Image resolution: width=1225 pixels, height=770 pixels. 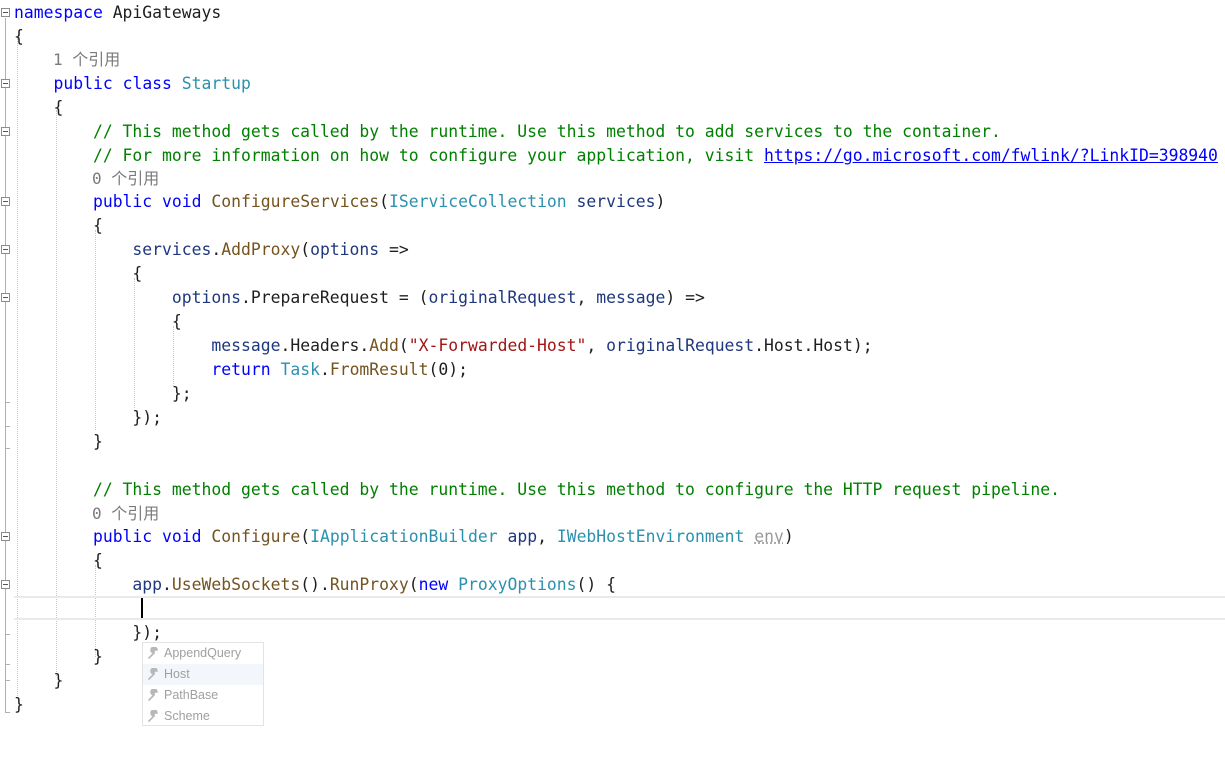 I want to click on text-caret, so click(x=142, y=608).